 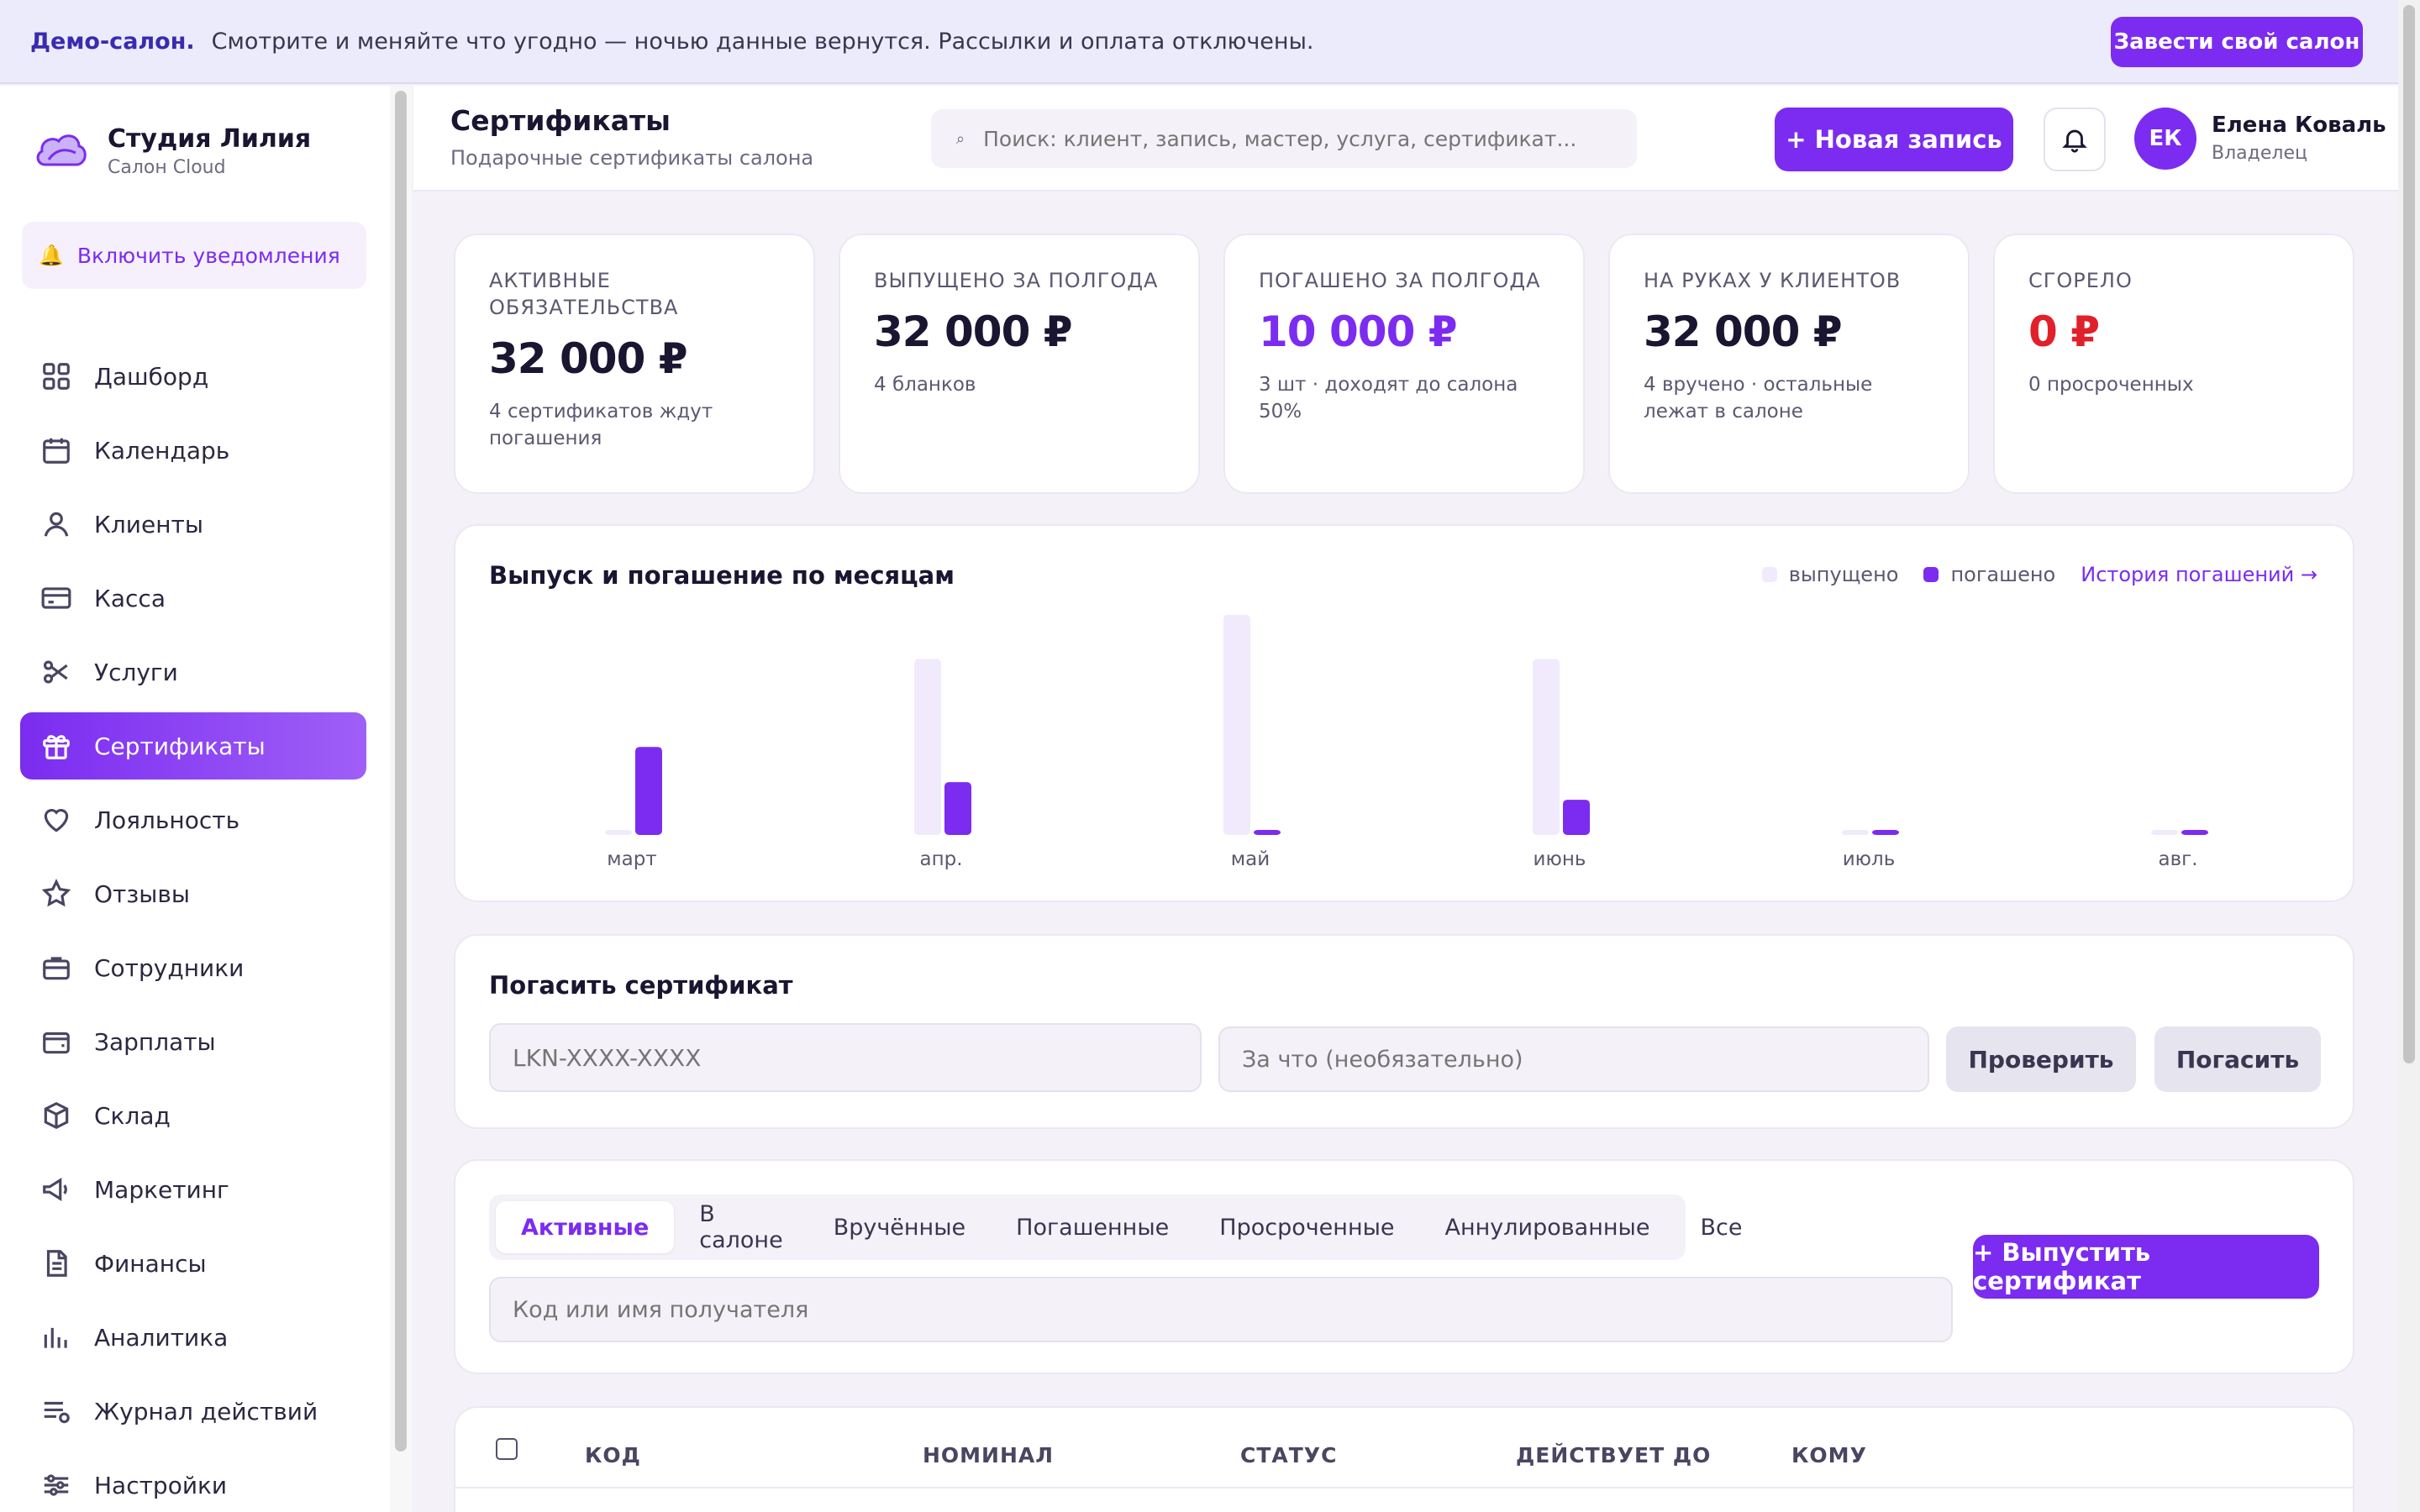 I want to click on notifications-button, so click(x=2075, y=139).